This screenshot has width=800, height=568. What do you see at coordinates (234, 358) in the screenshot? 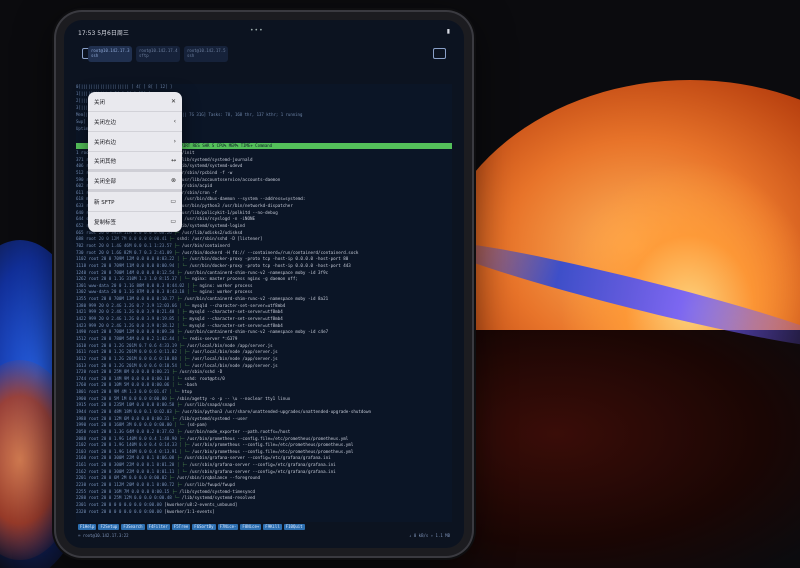
I see `process-command: /usr/local/bin/node /app/server.js` at bounding box center [234, 358].